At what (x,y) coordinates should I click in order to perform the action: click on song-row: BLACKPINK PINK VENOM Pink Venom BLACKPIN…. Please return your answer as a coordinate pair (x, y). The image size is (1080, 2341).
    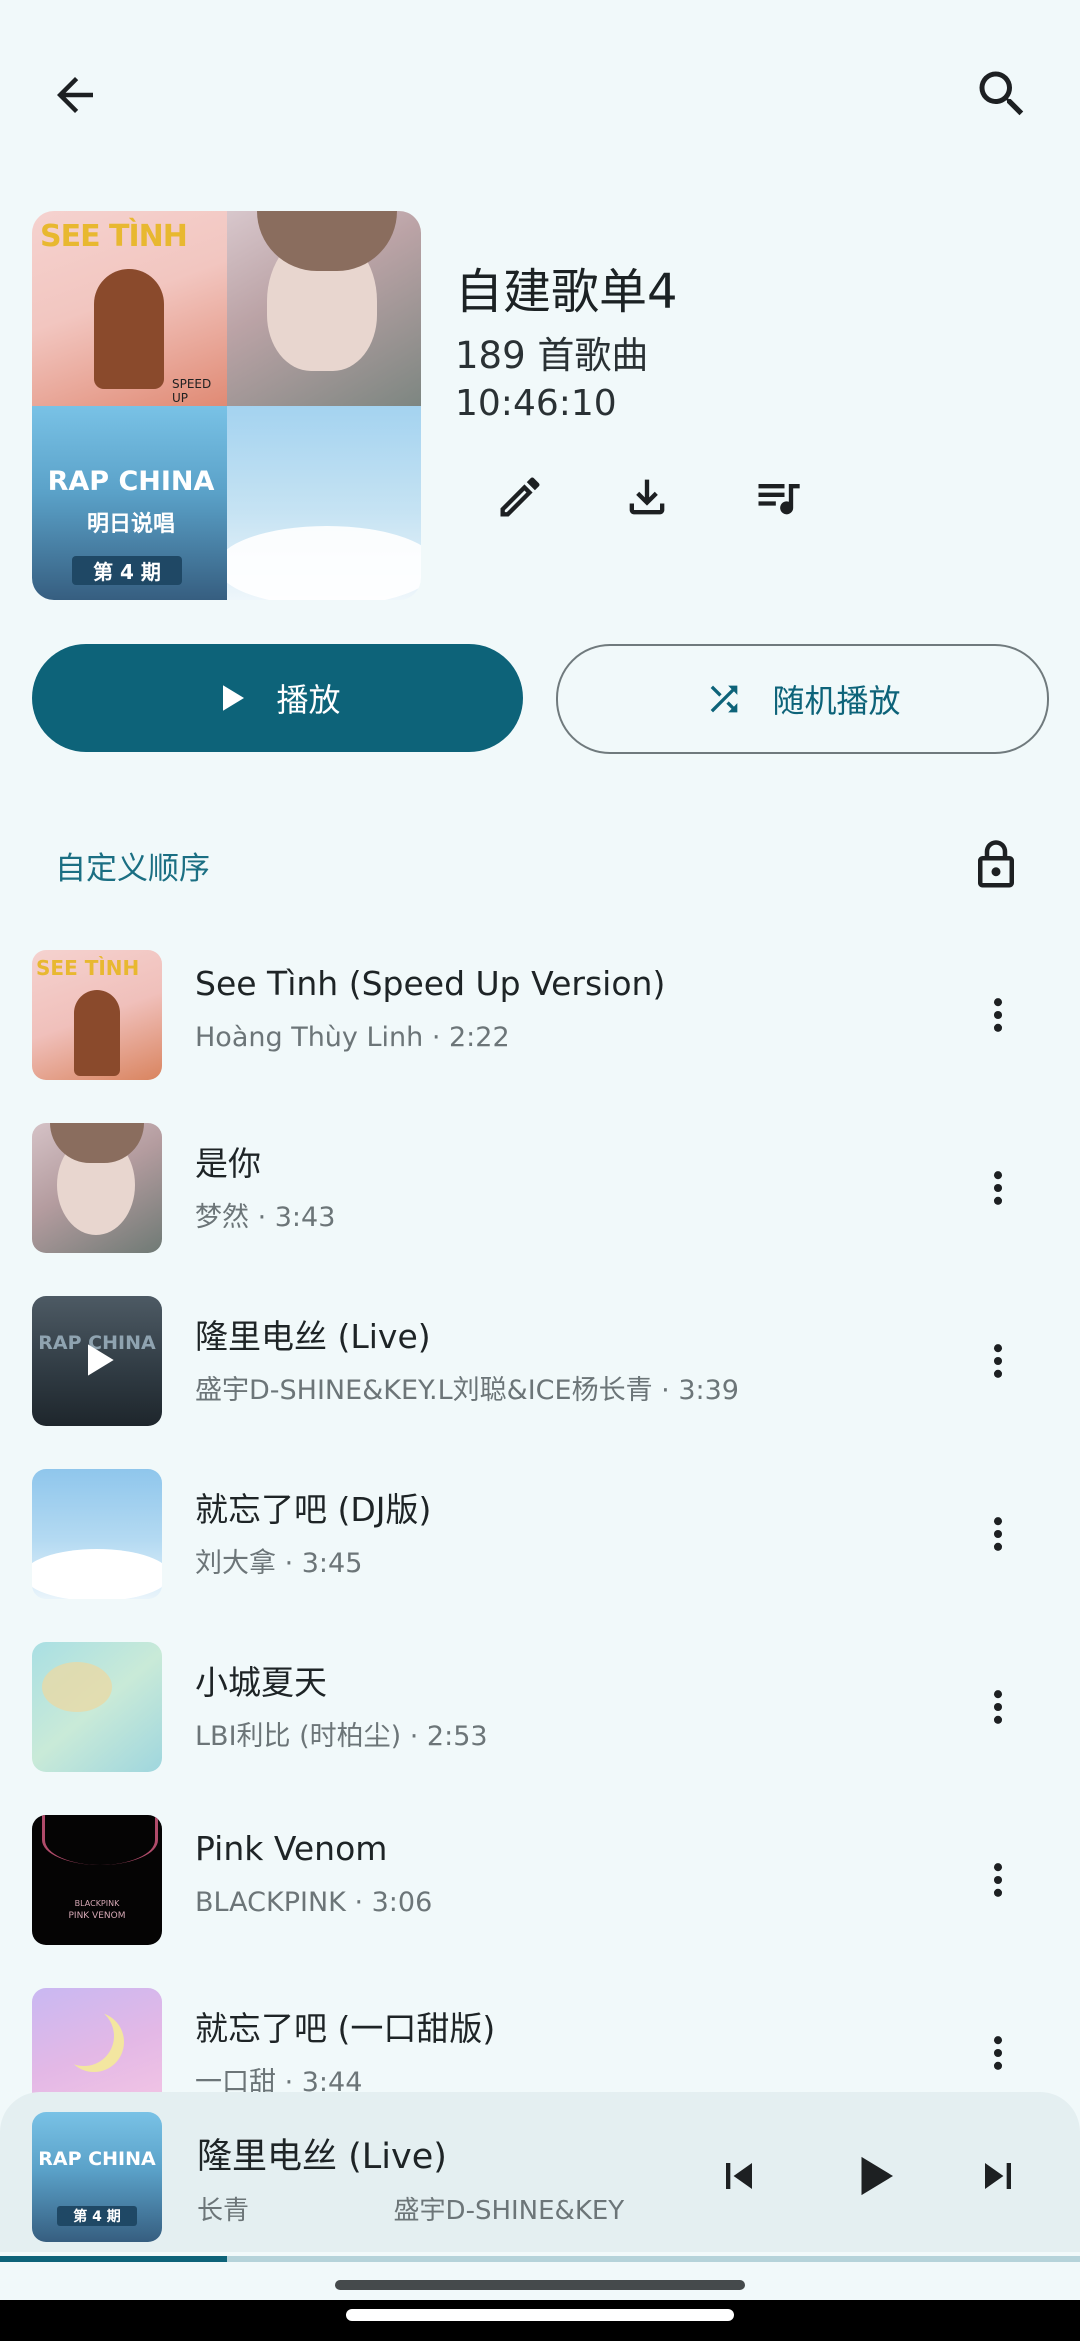
    Looking at the image, I should click on (540, 1901).